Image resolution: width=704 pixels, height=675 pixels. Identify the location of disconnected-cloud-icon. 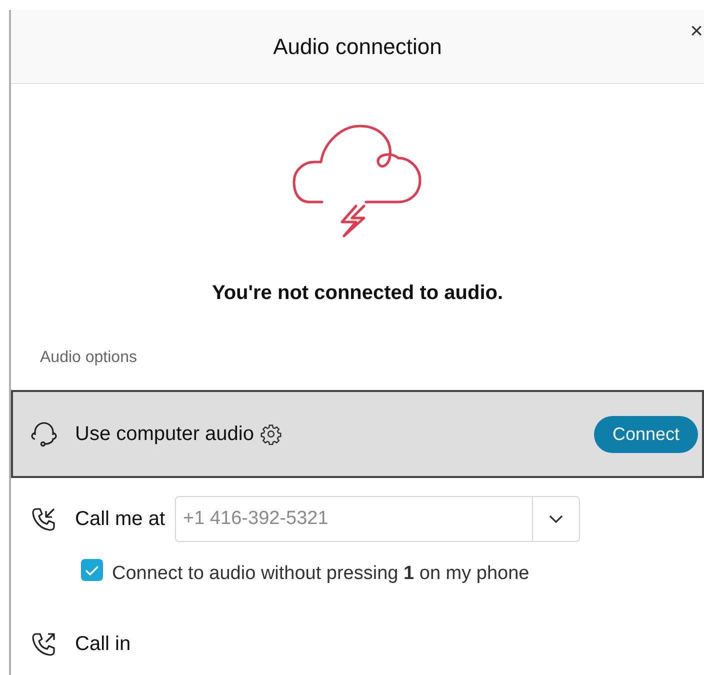
(358, 180).